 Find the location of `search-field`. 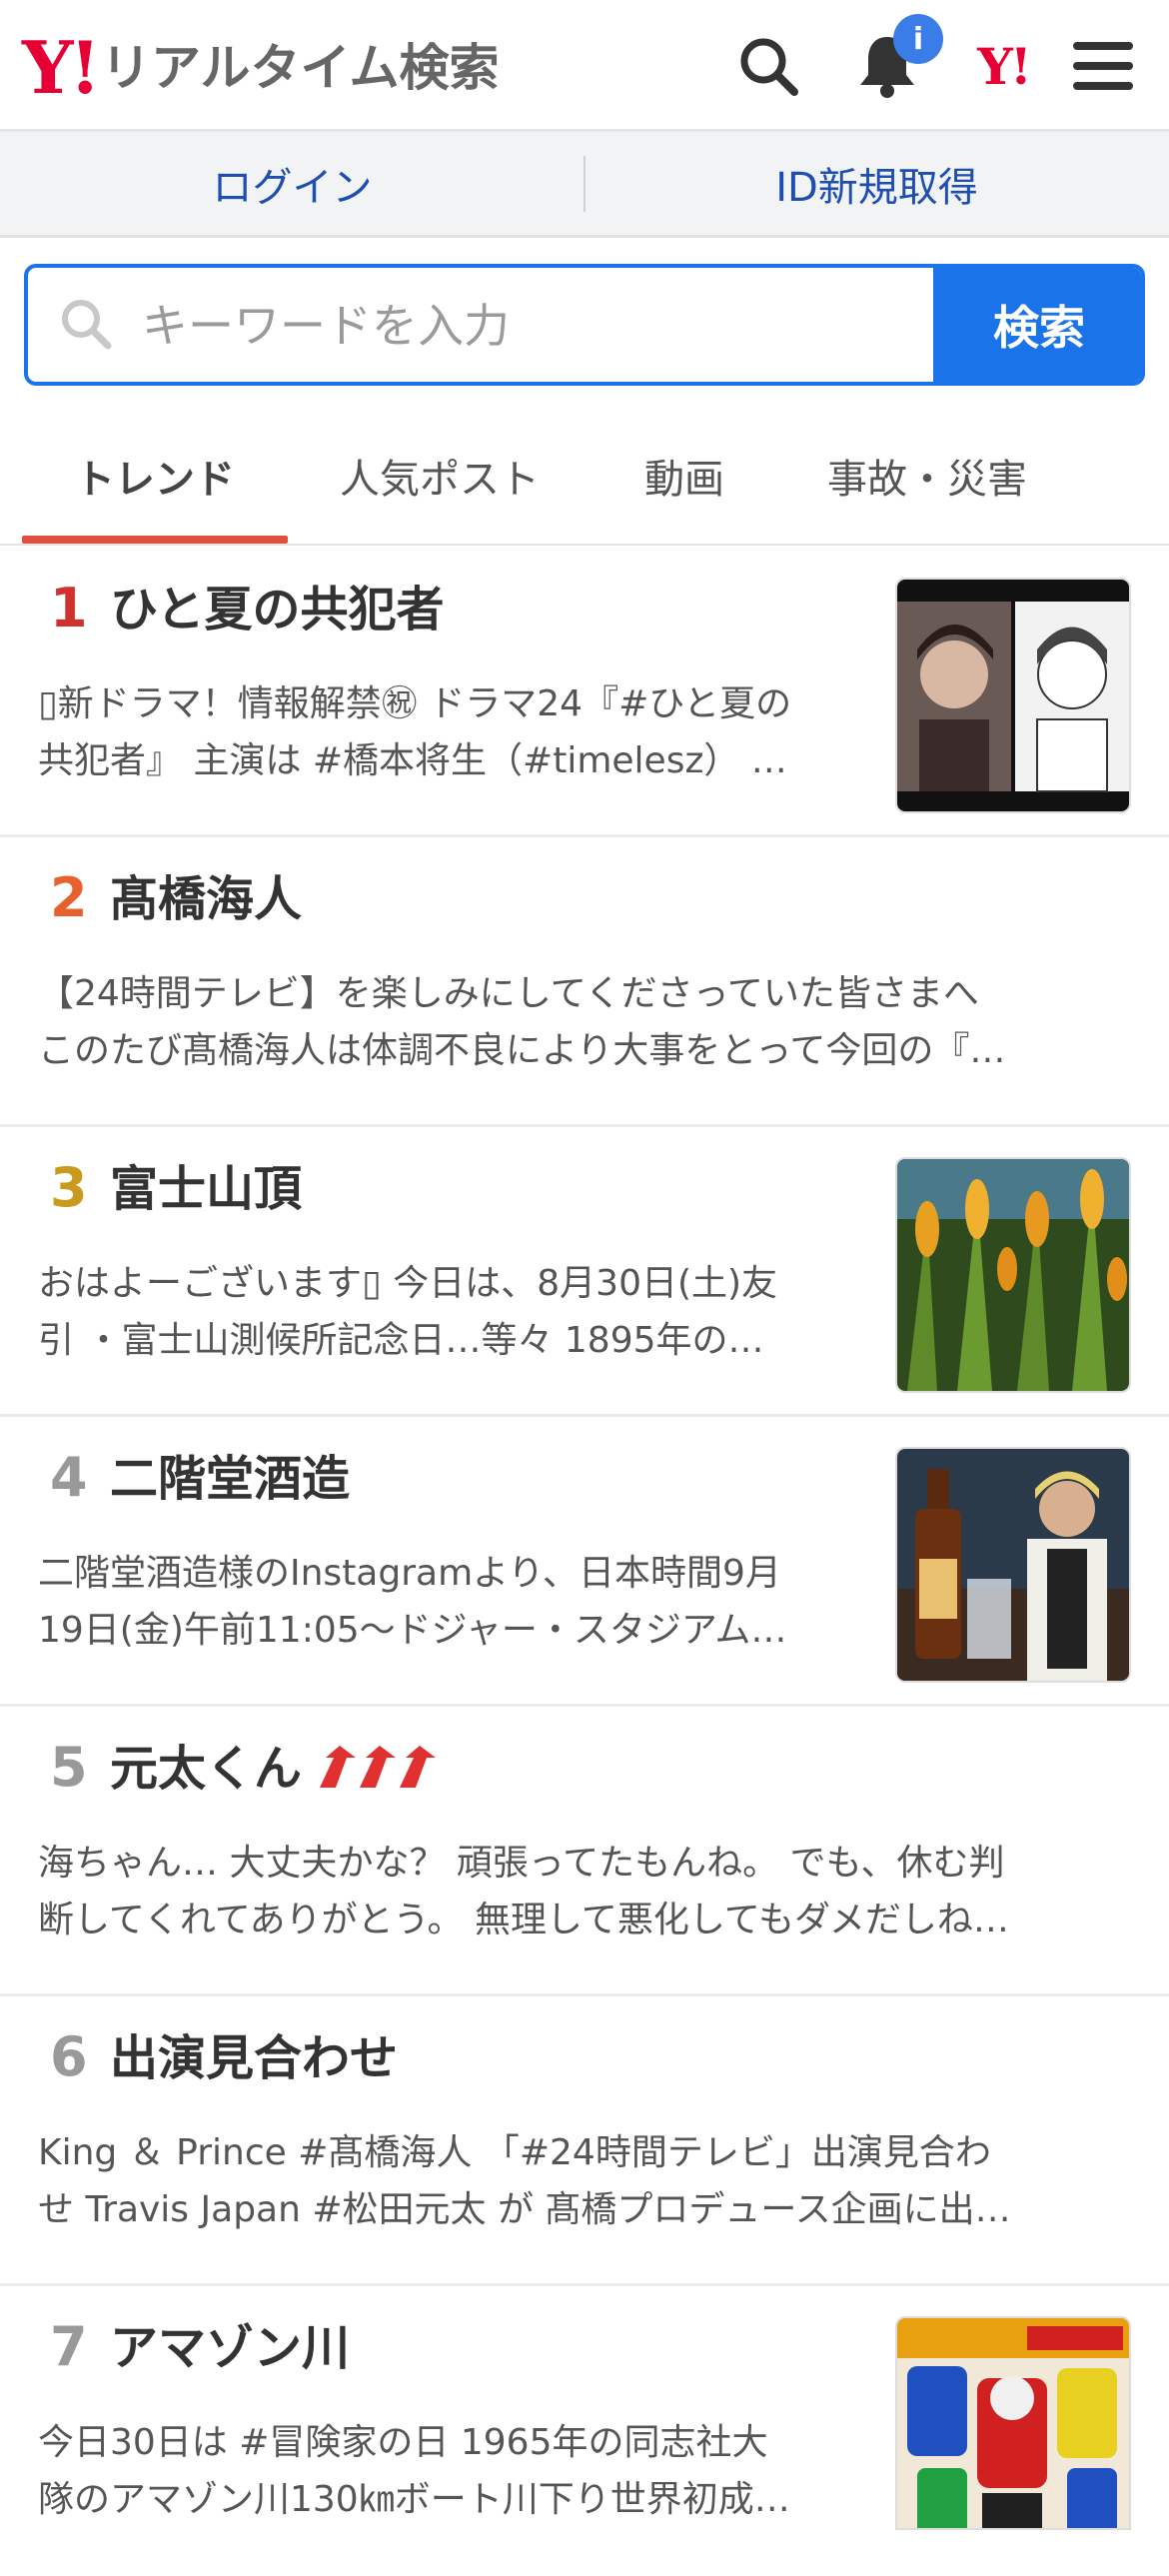

search-field is located at coordinates (480, 325).